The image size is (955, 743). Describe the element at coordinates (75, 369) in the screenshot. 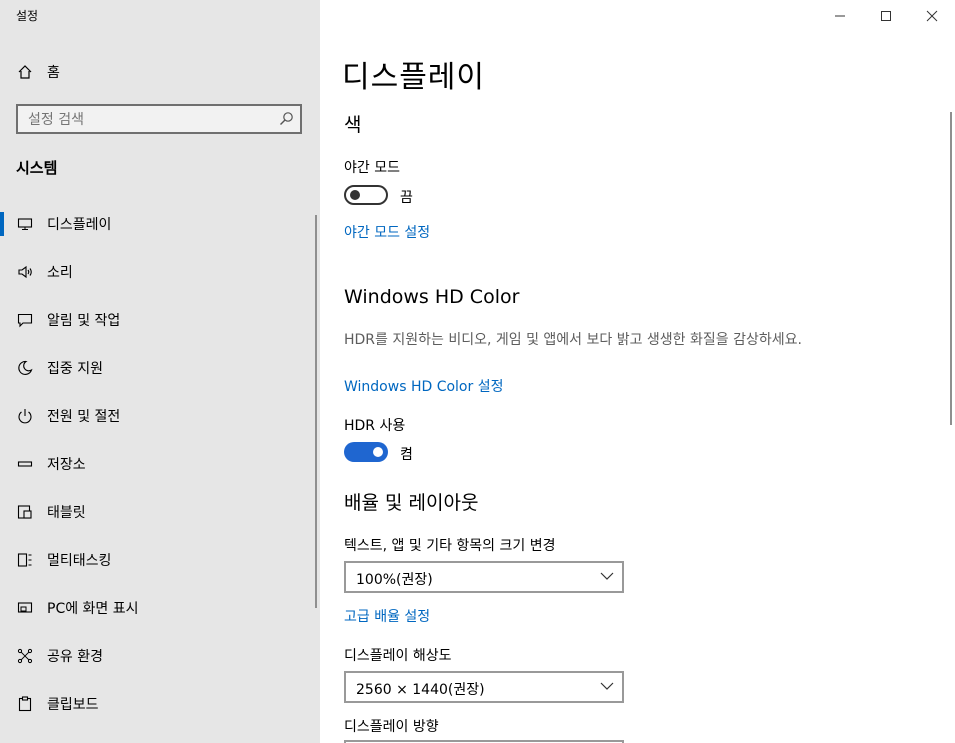

I see `sidebar-item-label: 집중 지원` at that location.